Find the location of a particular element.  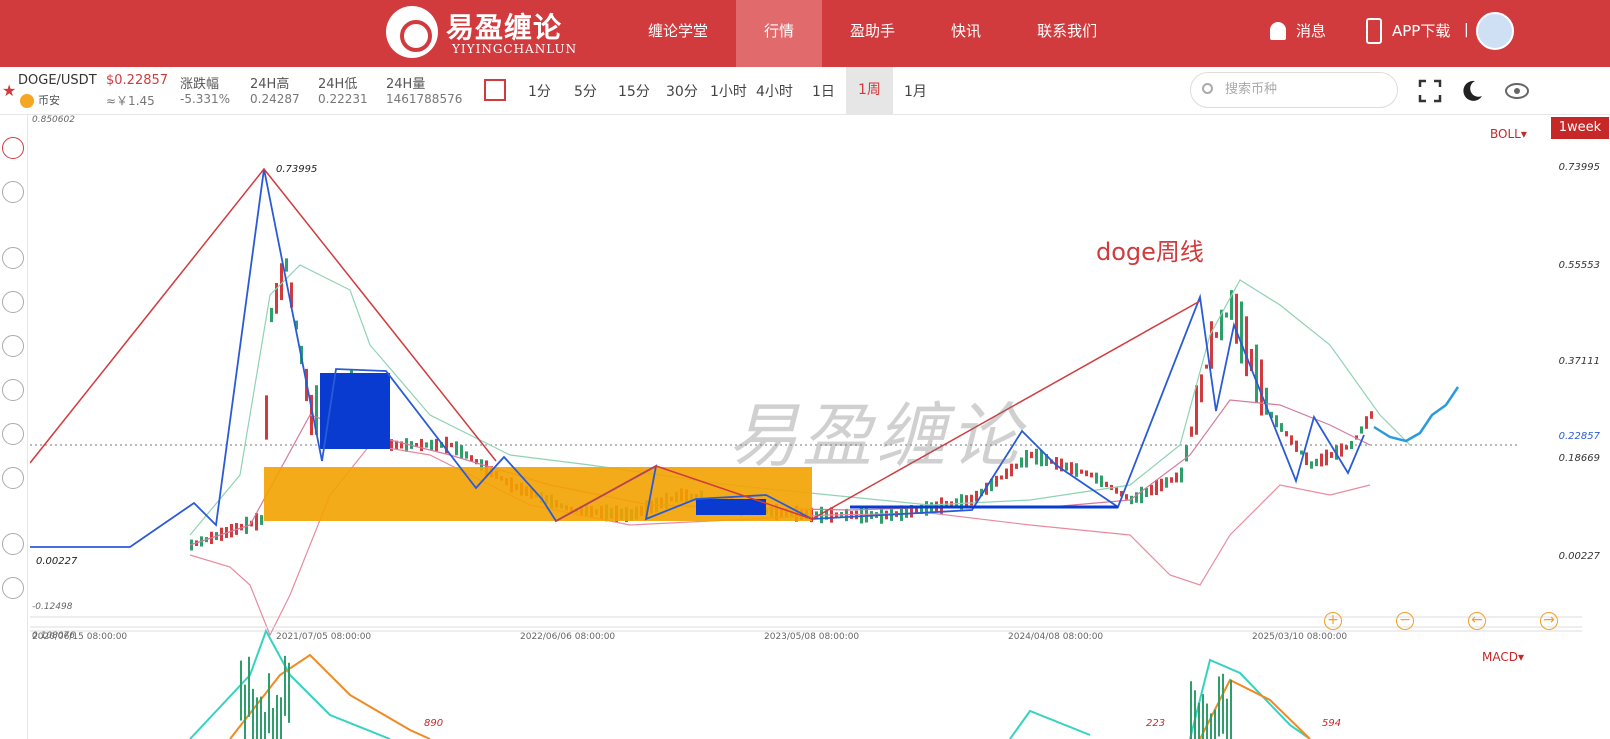

tf-1d: 1日 is located at coordinates (823, 91).